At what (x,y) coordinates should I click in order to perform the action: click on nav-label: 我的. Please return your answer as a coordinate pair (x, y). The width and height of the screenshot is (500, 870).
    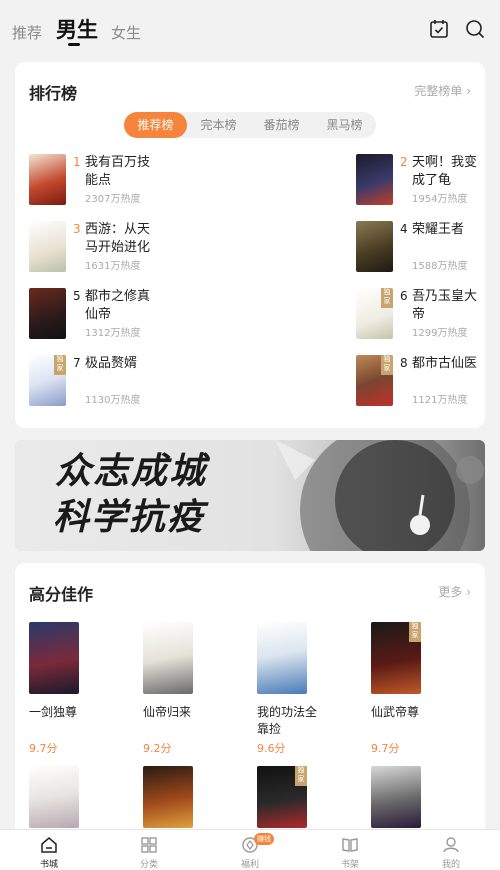
    Looking at the image, I should click on (450, 865).